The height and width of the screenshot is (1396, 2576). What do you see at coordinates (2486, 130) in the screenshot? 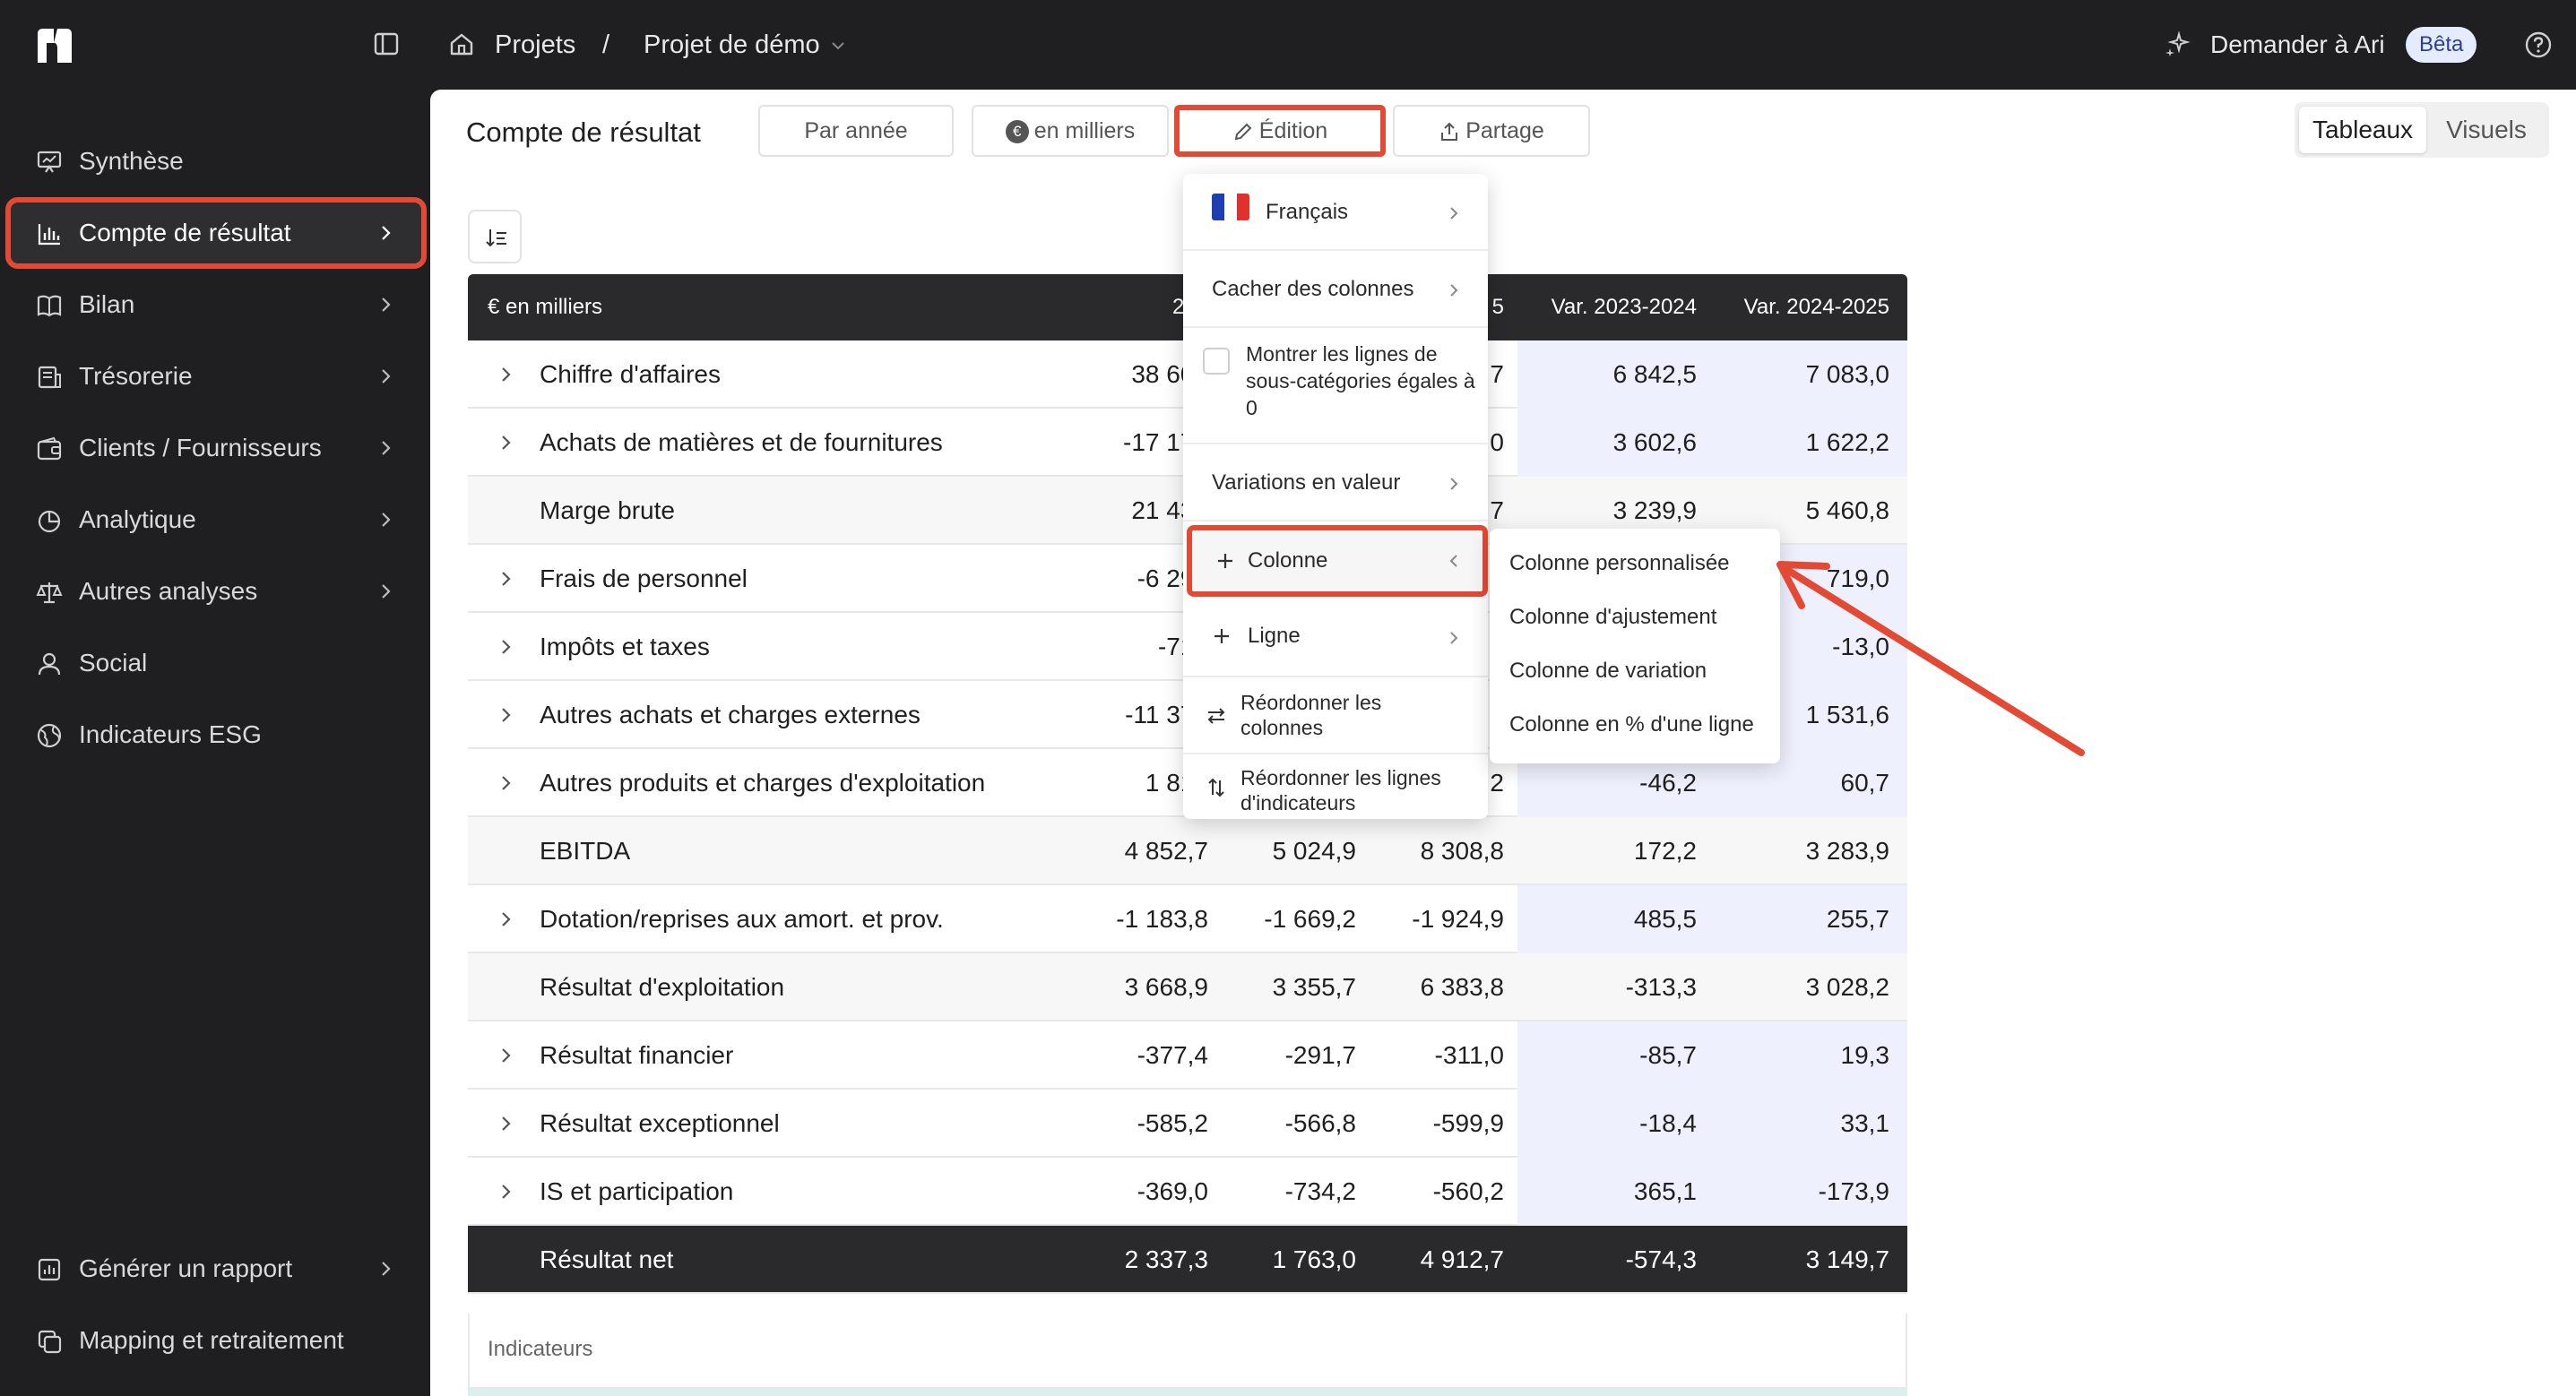
I see `tab-visuels: Visuels` at bounding box center [2486, 130].